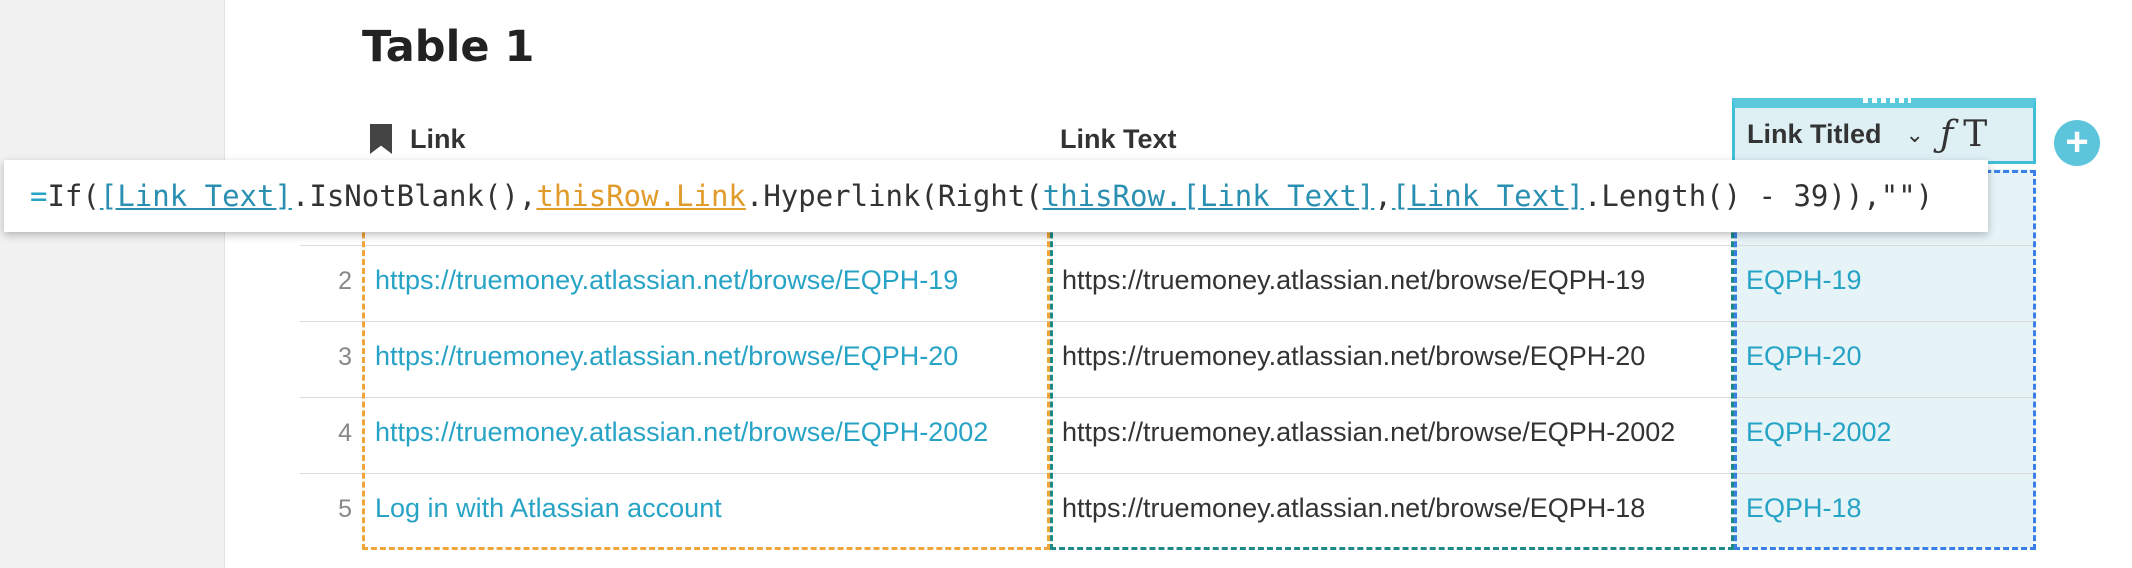 This screenshot has width=2132, height=568. I want to click on row-number: 4, so click(345, 433).